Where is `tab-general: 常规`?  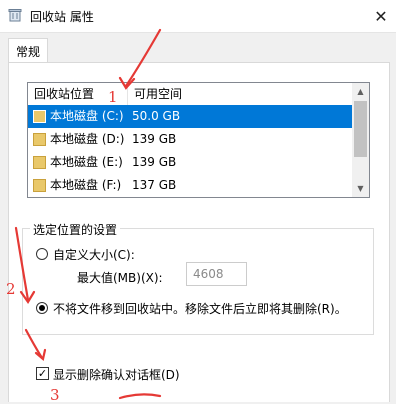
tab-general: 常规 is located at coordinates (28, 50).